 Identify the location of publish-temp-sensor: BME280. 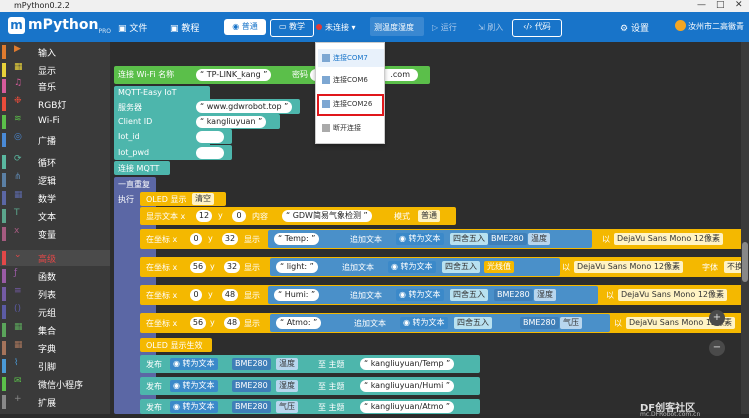
(251, 364).